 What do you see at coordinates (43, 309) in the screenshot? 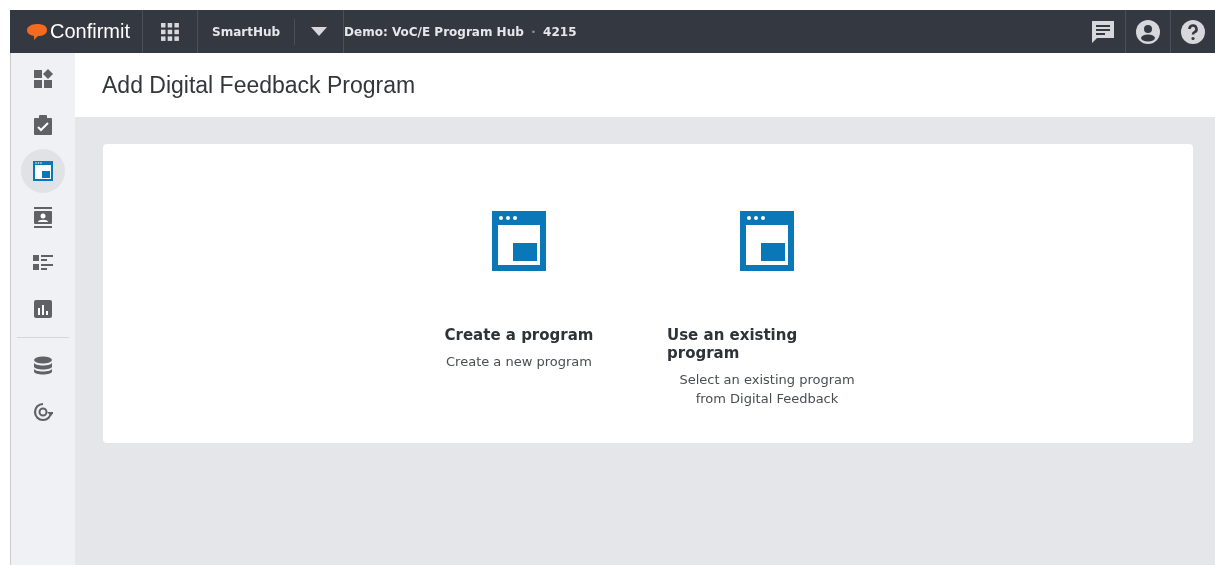
I see `bar-chart-icon` at bounding box center [43, 309].